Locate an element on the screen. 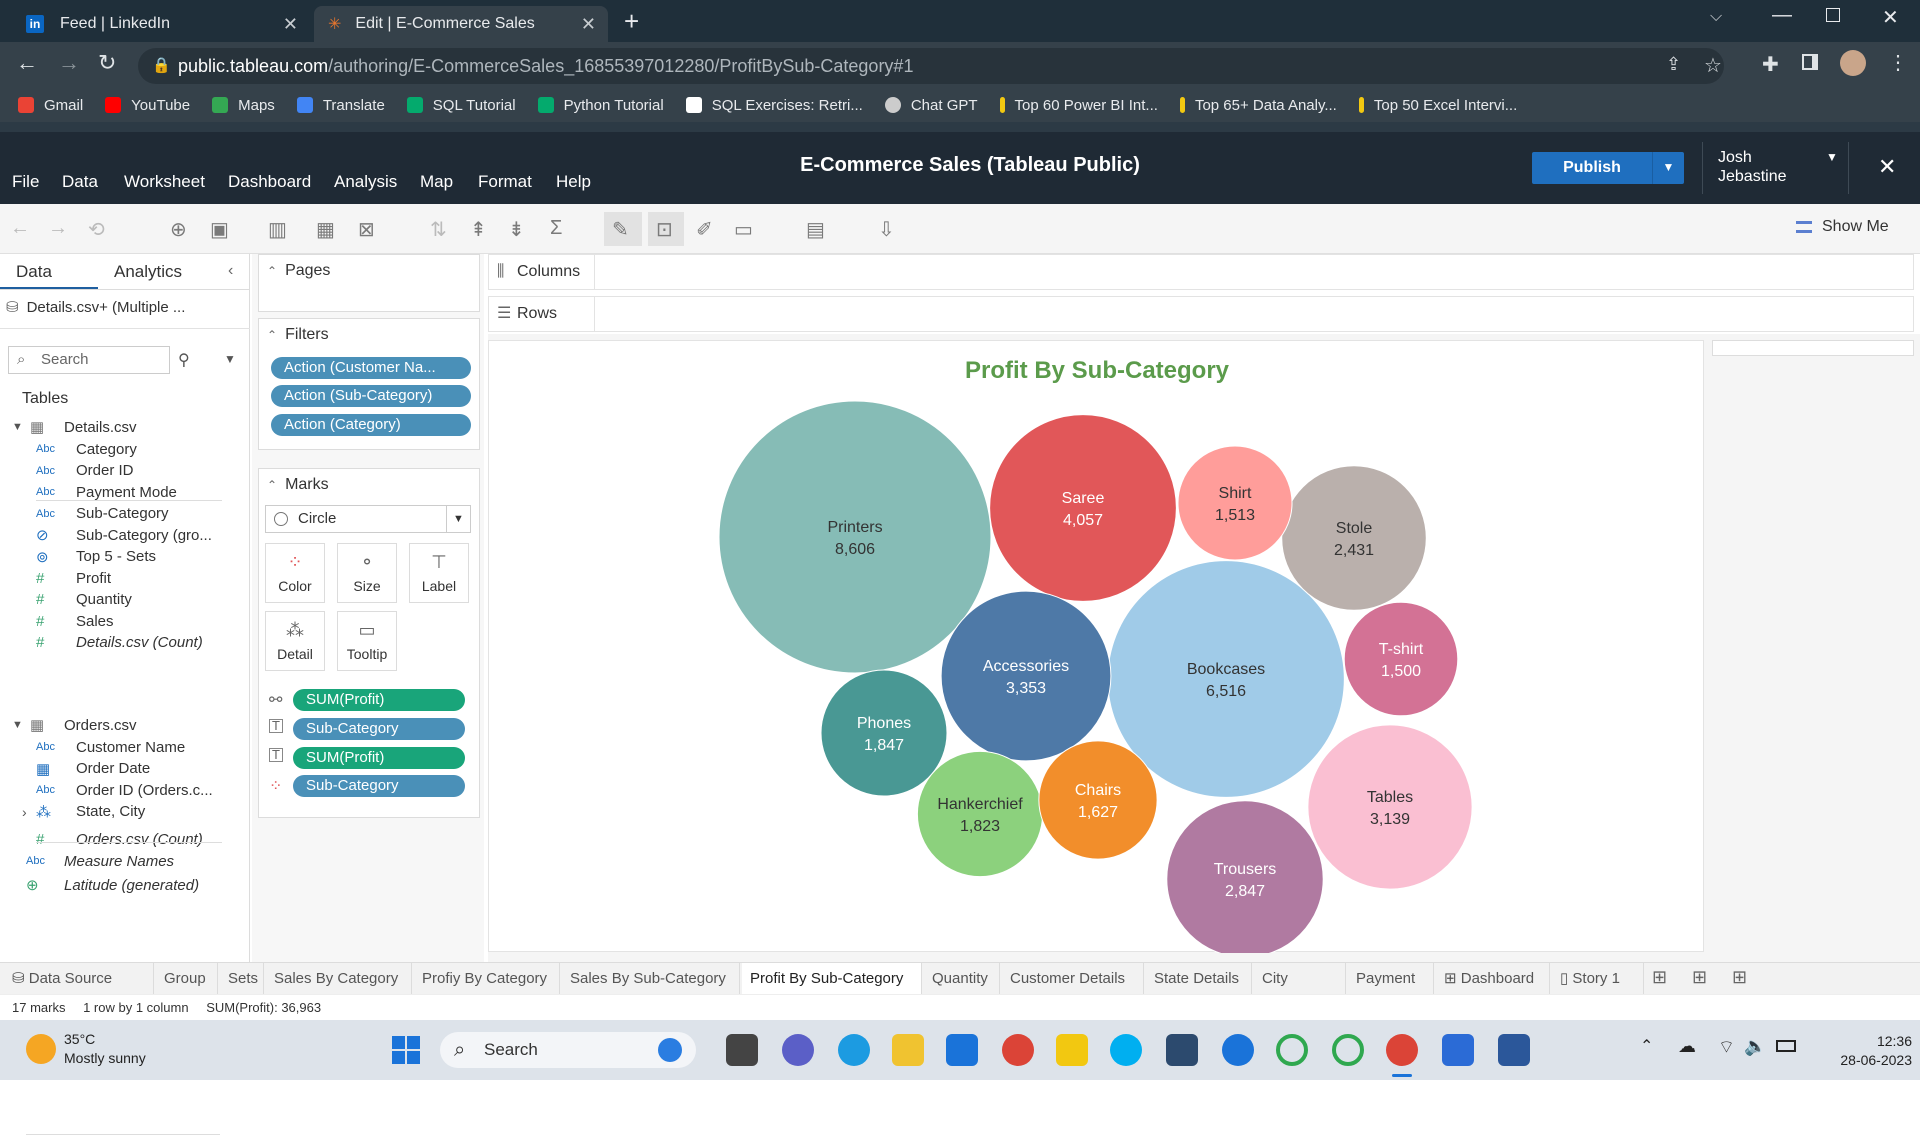 This screenshot has width=1920, height=1135. field-item: # Sales is located at coordinates (57, 621).